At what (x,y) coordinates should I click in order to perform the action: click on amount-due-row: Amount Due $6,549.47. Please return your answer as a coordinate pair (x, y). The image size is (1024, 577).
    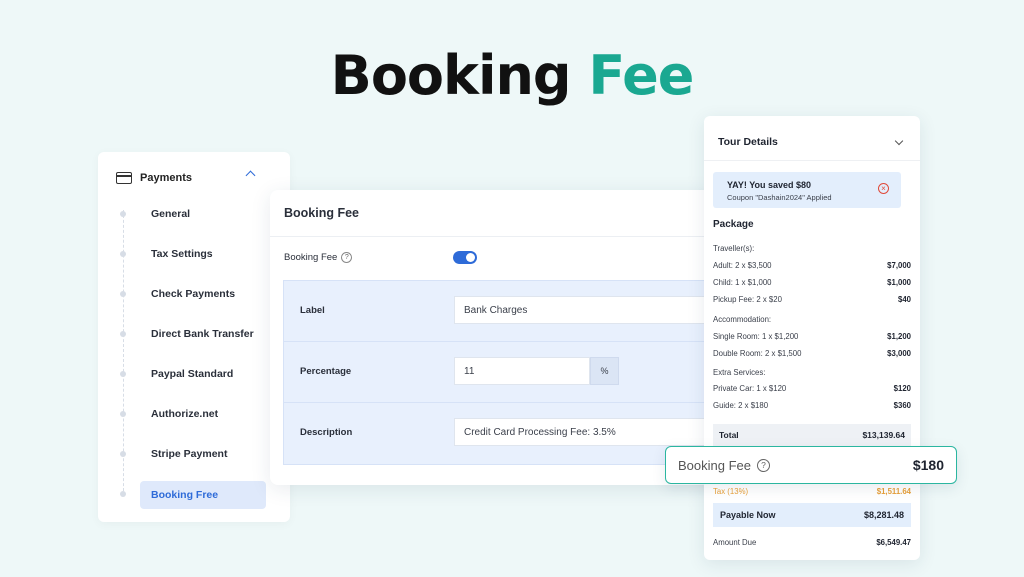
    Looking at the image, I should click on (812, 542).